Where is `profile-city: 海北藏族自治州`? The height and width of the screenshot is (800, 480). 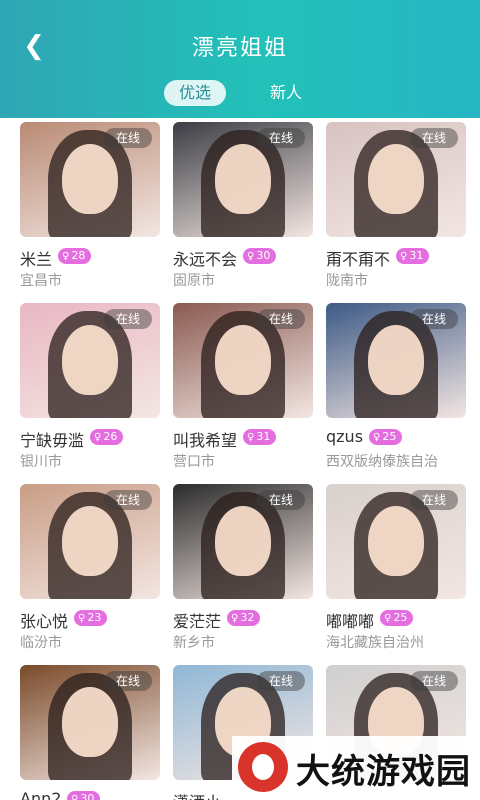
profile-city: 海北藏族自治州 is located at coordinates (375, 643).